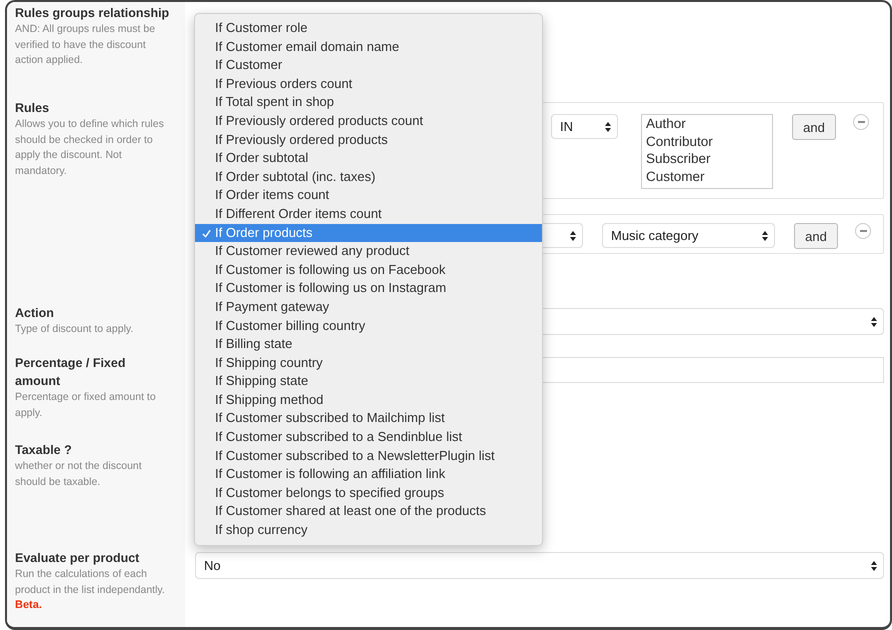 This screenshot has width=892, height=630. I want to click on field-title: Evaluate per product, so click(77, 558).